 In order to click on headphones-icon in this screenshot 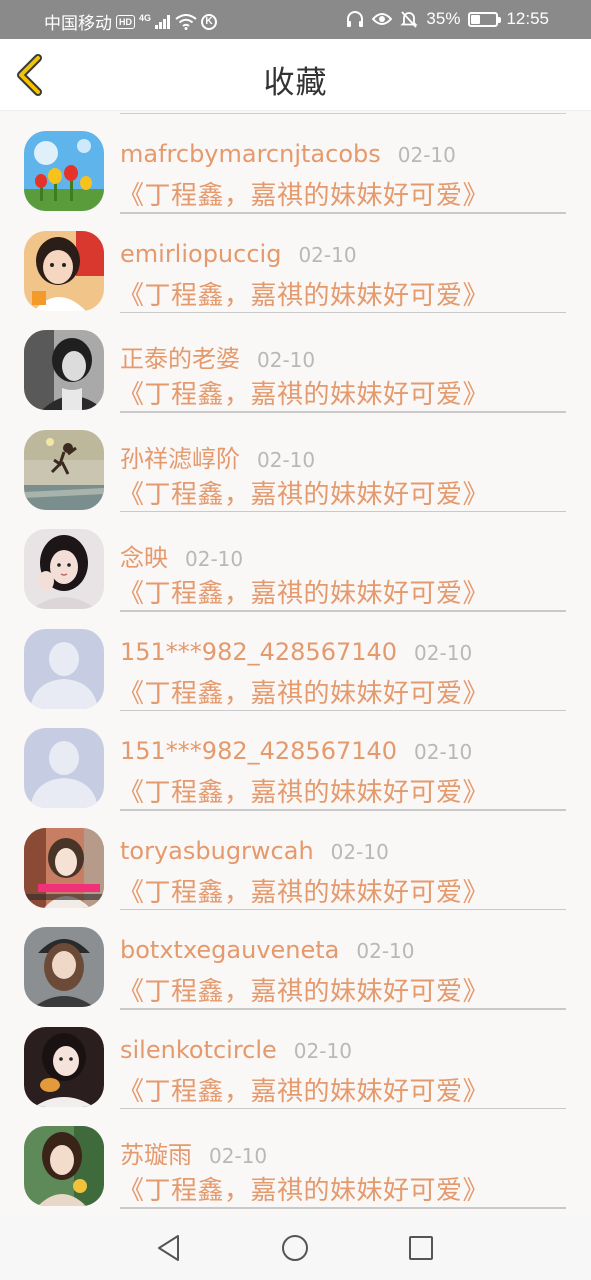, I will do `click(355, 19)`.